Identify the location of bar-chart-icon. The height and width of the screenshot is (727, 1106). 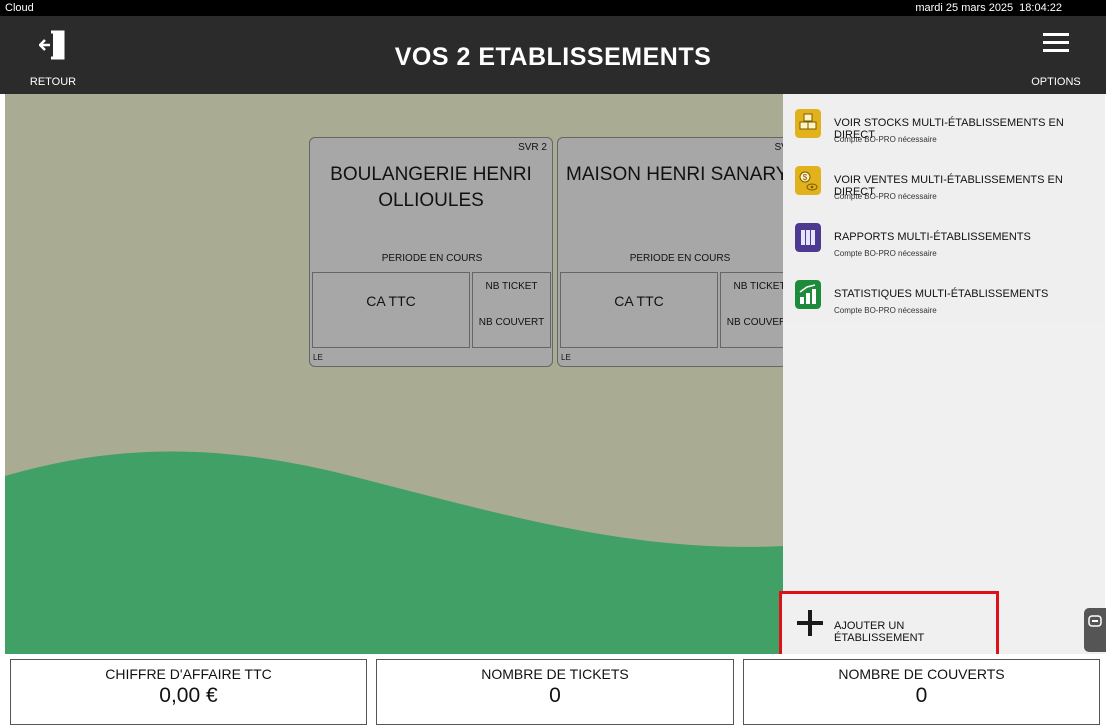
(808, 294).